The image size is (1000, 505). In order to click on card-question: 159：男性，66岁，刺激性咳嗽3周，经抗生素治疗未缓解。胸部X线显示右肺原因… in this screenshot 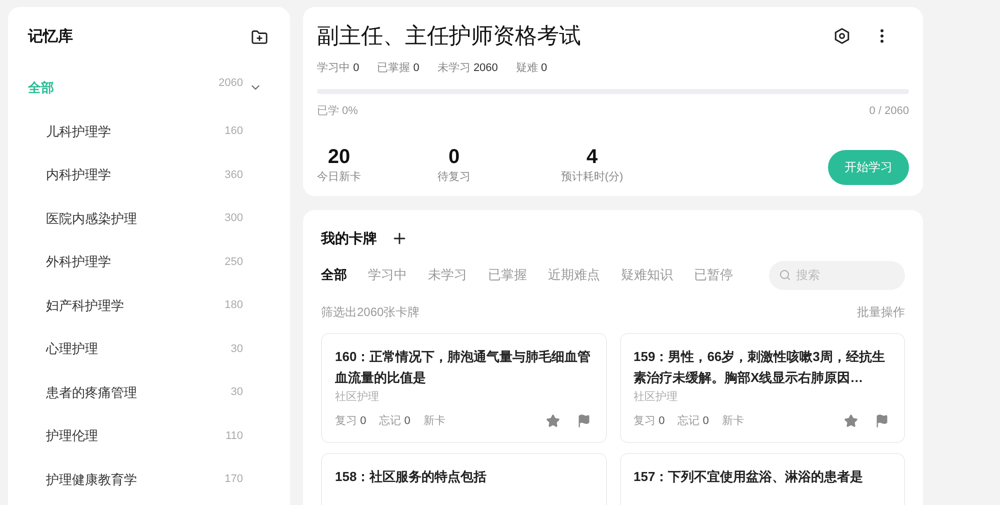, I will do `click(760, 367)`.